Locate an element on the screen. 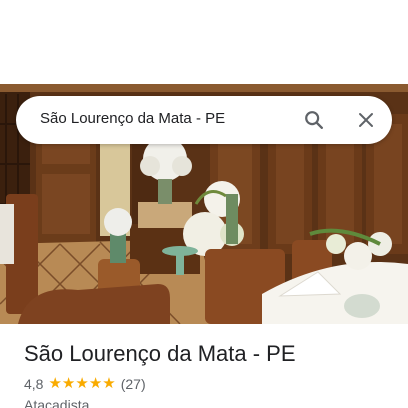 This screenshot has width=408, height=408. review-count: (27) is located at coordinates (133, 384).